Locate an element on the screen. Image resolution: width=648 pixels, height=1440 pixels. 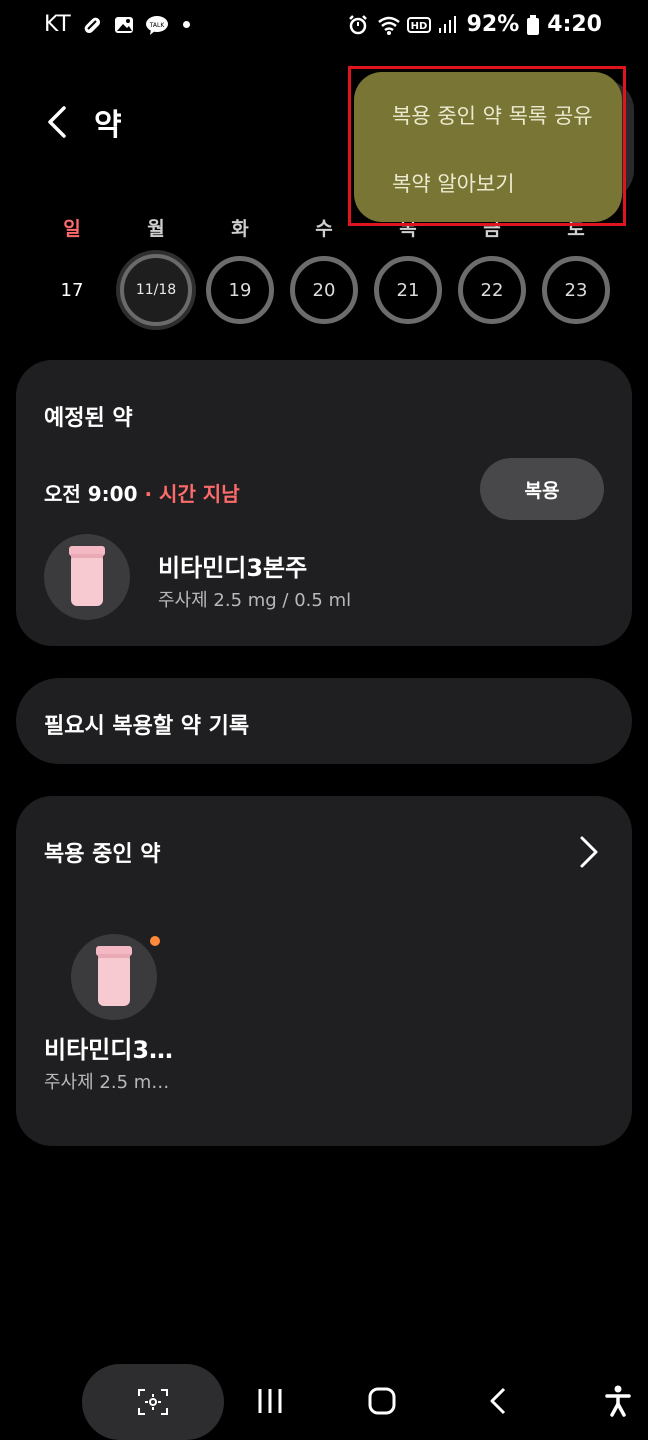
wifi-icon is located at coordinates (388, 25).